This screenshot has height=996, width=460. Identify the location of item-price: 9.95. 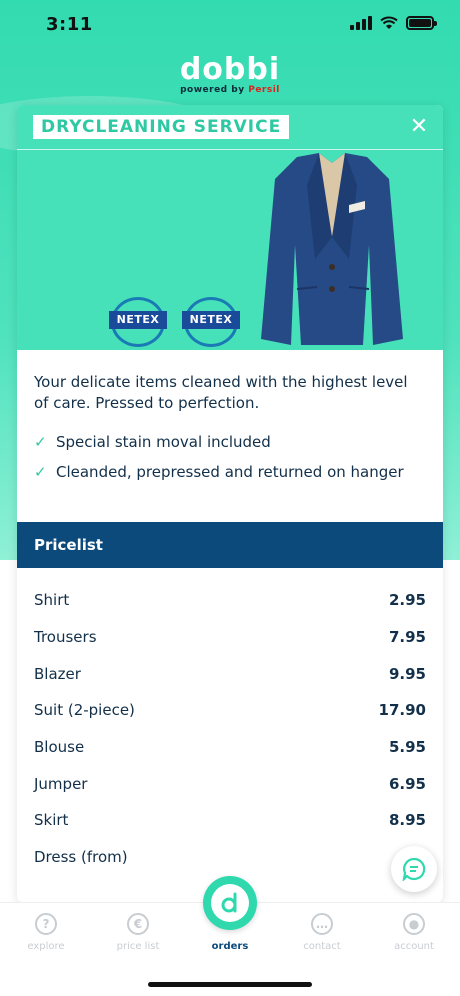
(407, 673).